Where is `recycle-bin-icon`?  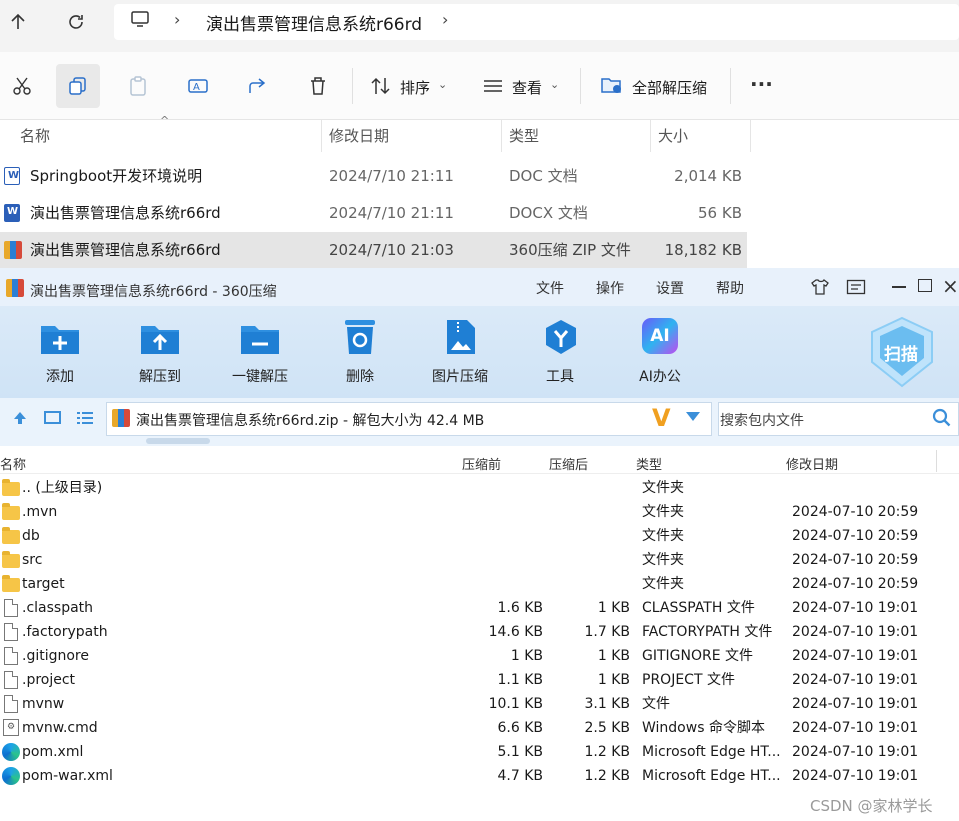
recycle-bin-icon is located at coordinates (360, 339).